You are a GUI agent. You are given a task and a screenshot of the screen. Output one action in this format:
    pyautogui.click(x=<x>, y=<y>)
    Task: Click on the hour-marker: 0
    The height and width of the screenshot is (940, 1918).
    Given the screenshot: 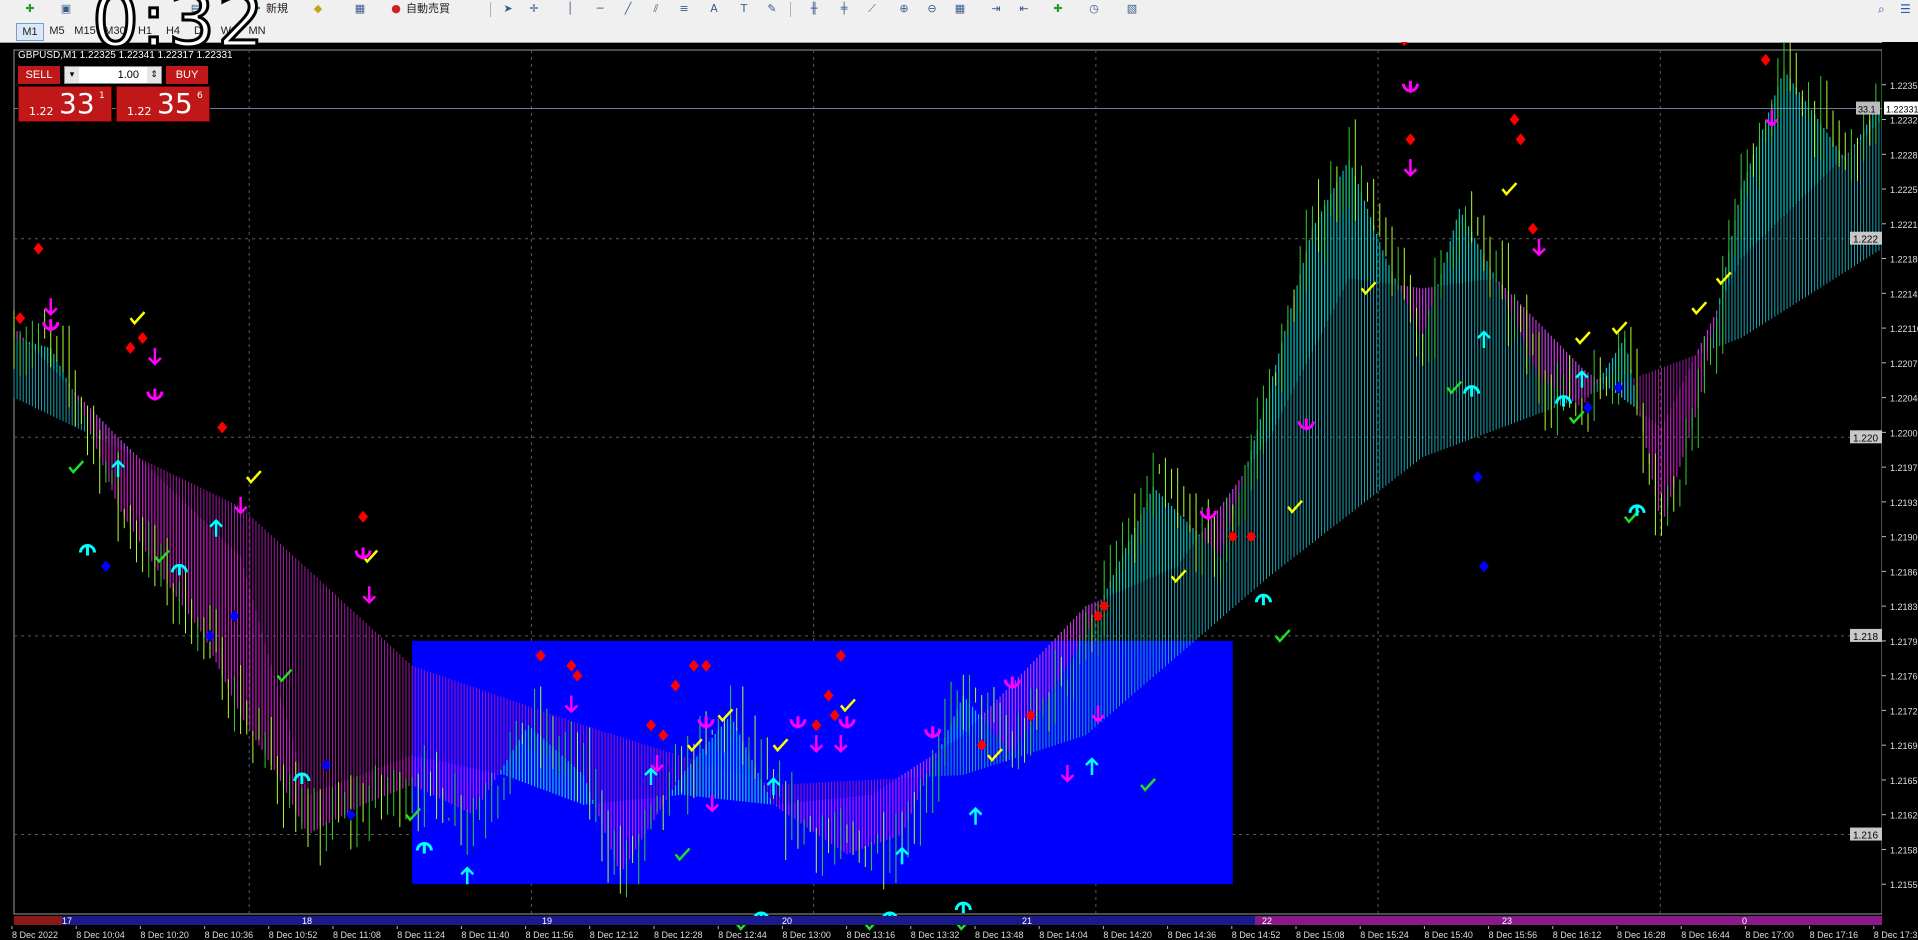 What is the action you would take?
    pyautogui.click(x=1744, y=921)
    